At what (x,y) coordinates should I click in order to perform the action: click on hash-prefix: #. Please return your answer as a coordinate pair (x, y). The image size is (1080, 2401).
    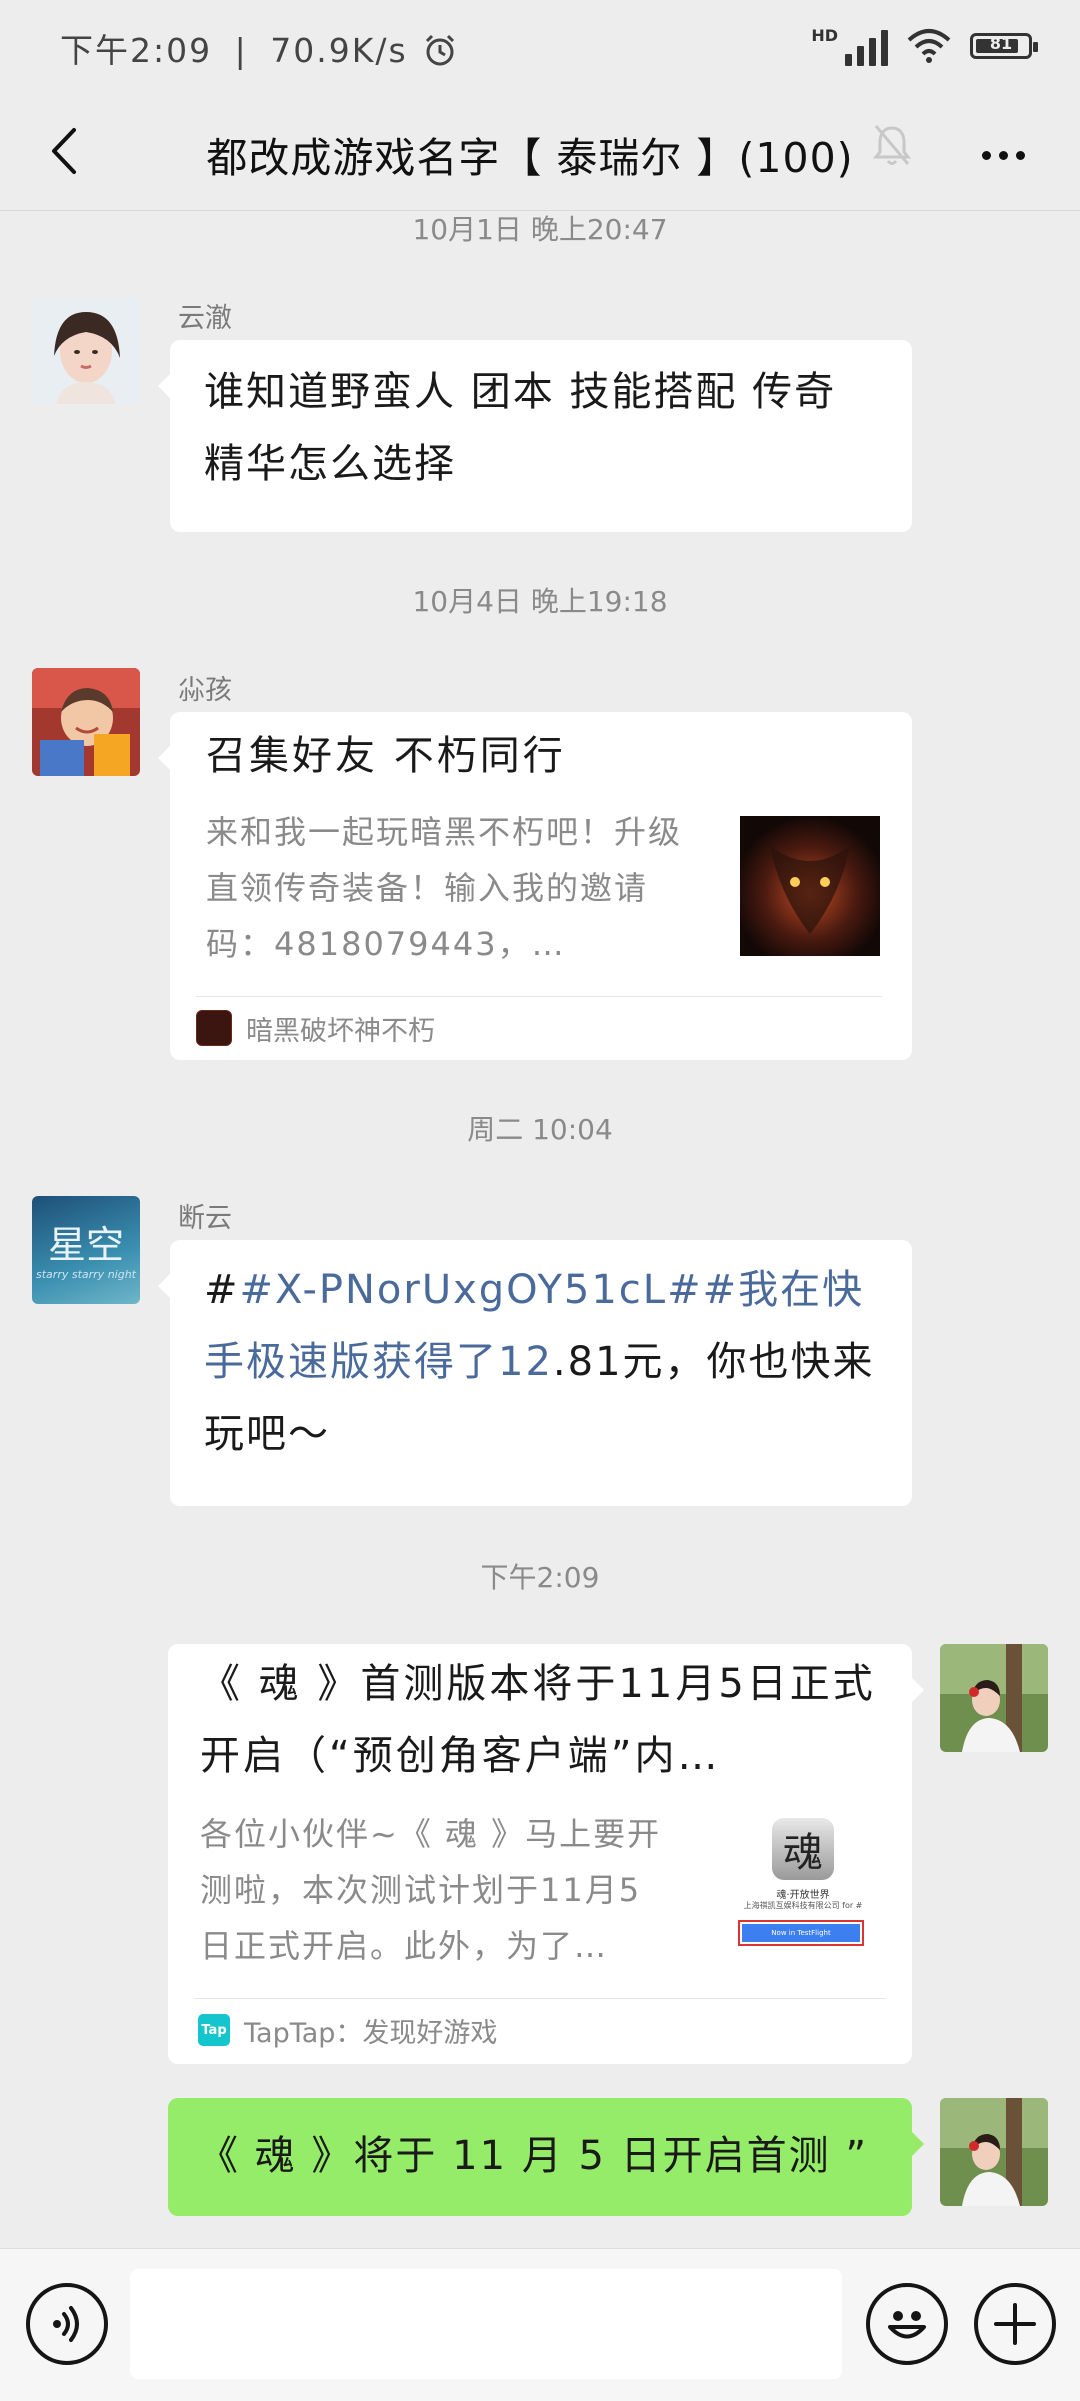
    Looking at the image, I should click on (222, 1290).